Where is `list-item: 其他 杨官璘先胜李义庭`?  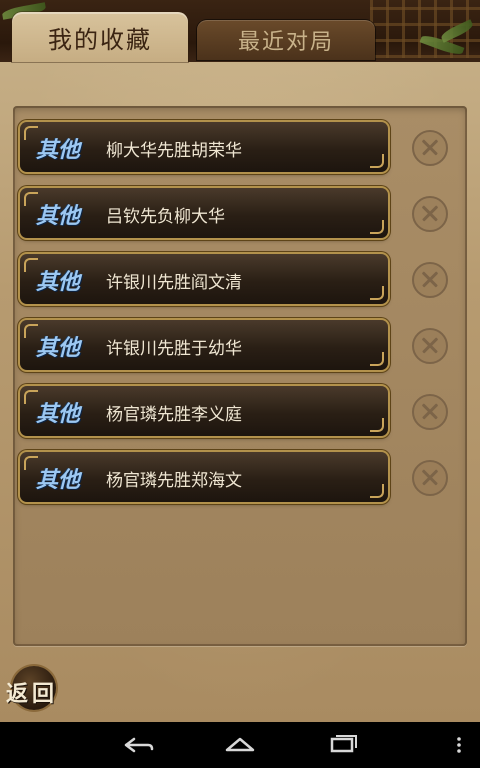 list-item: 其他 杨官璘先胜李义庭 is located at coordinates (250, 412).